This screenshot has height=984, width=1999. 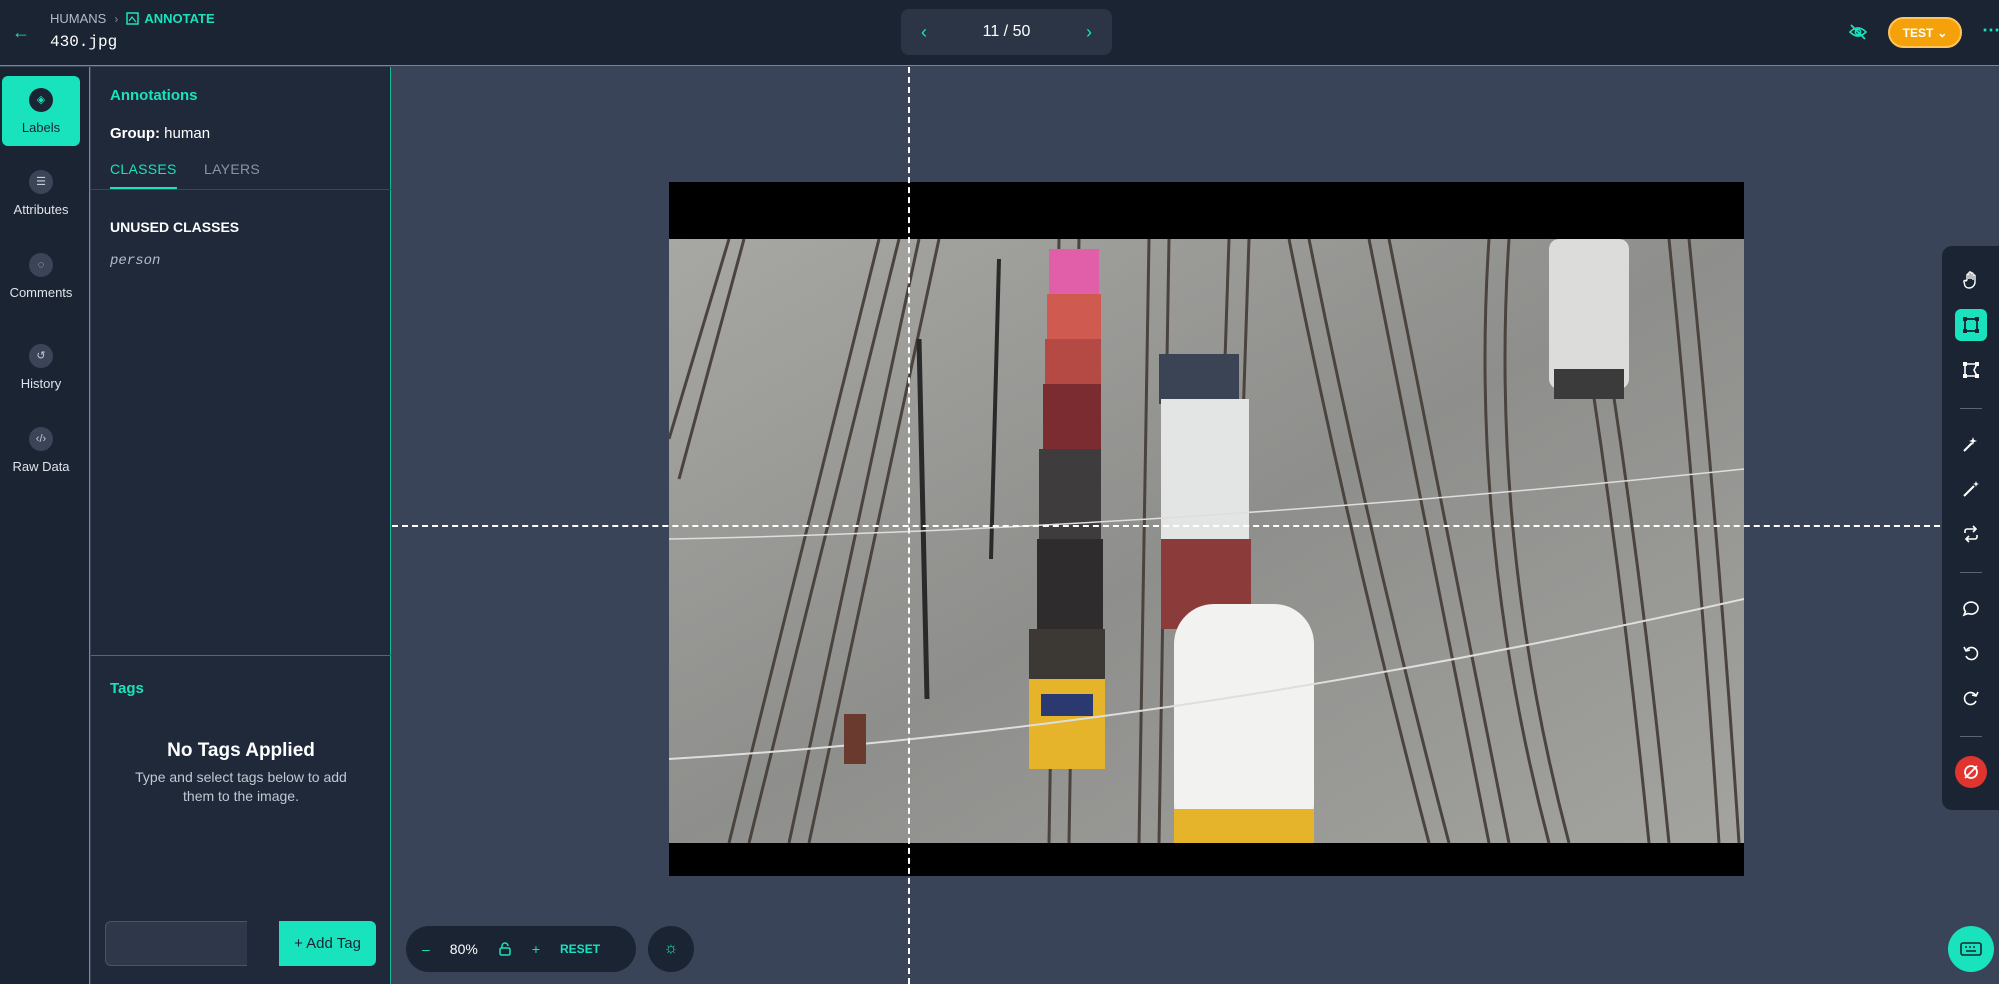 What do you see at coordinates (1089, 32) in the screenshot?
I see `next-image-button: ›` at bounding box center [1089, 32].